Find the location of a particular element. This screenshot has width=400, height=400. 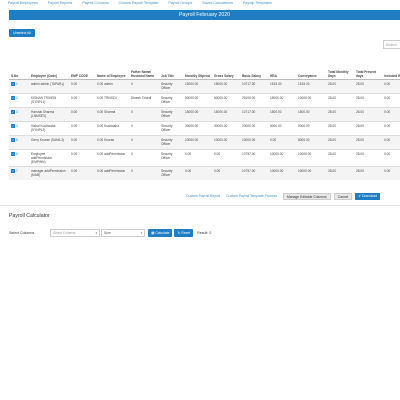

result-label: Result: is located at coordinates (203, 233).